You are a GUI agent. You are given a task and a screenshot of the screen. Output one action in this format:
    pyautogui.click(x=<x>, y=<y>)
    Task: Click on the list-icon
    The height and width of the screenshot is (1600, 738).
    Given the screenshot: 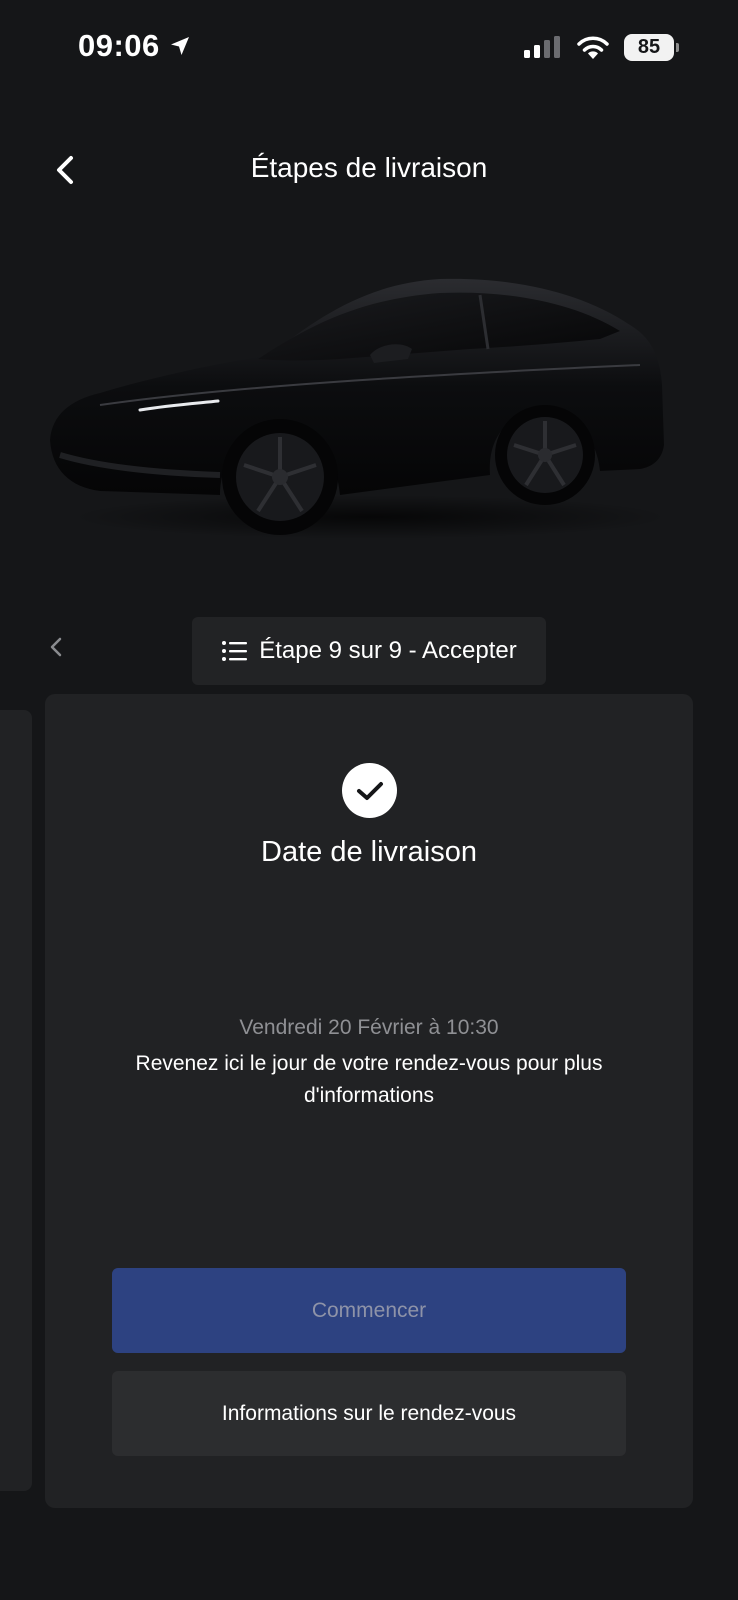 What is the action you would take?
    pyautogui.click(x=235, y=651)
    